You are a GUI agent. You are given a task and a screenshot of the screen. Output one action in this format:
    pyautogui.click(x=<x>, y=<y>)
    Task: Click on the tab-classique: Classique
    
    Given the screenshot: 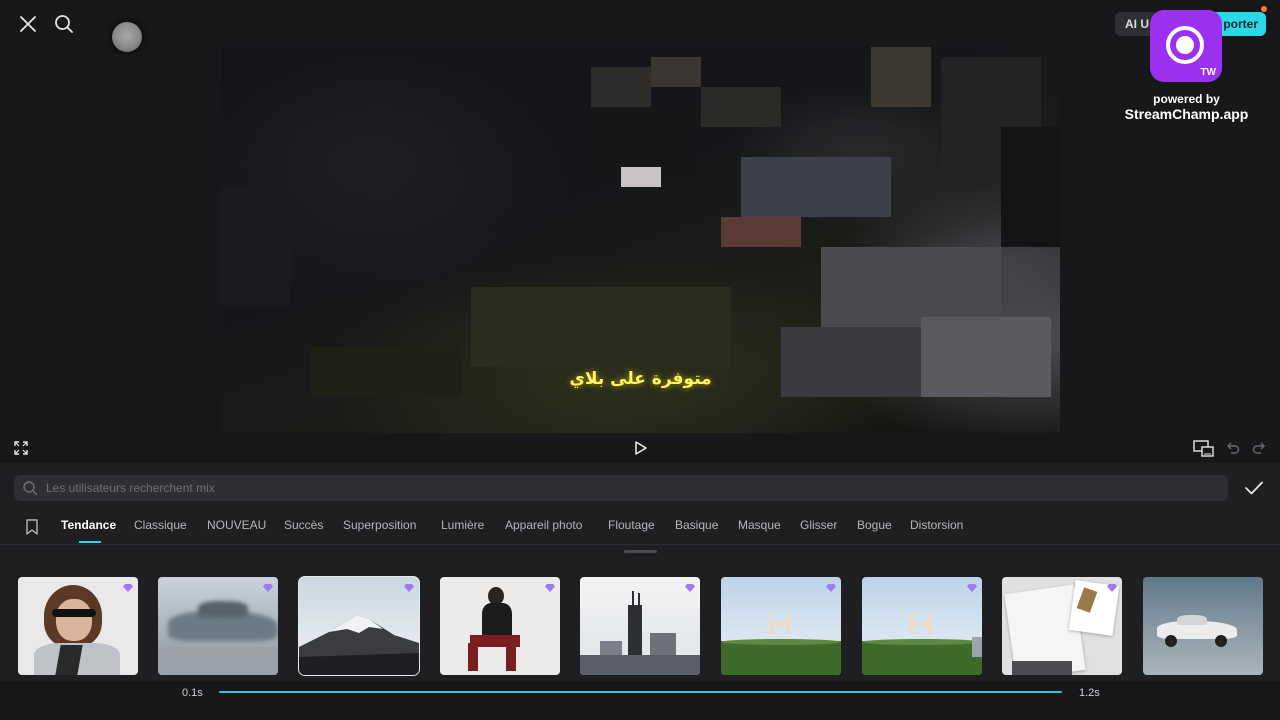 What is the action you would take?
    pyautogui.click(x=160, y=525)
    